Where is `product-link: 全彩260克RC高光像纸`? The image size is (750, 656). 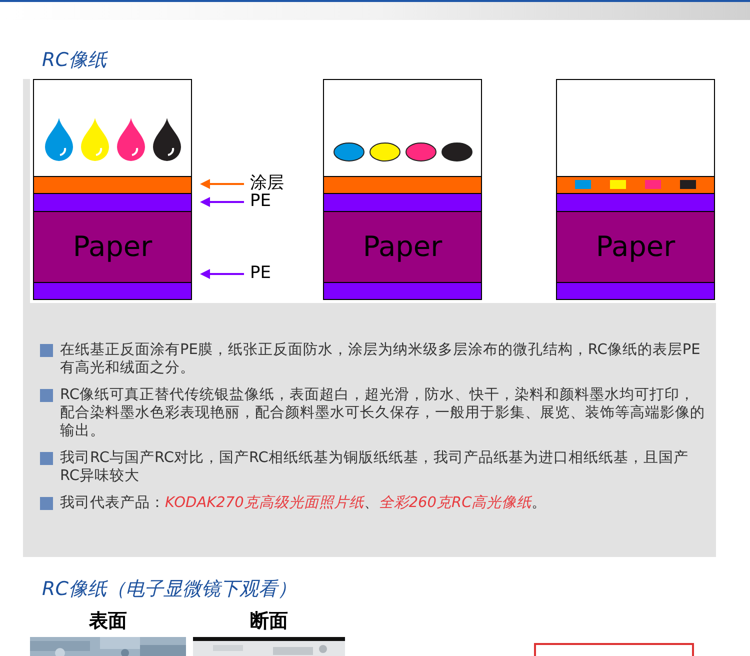
product-link: 全彩260克RC高光像纸 is located at coordinates (455, 502).